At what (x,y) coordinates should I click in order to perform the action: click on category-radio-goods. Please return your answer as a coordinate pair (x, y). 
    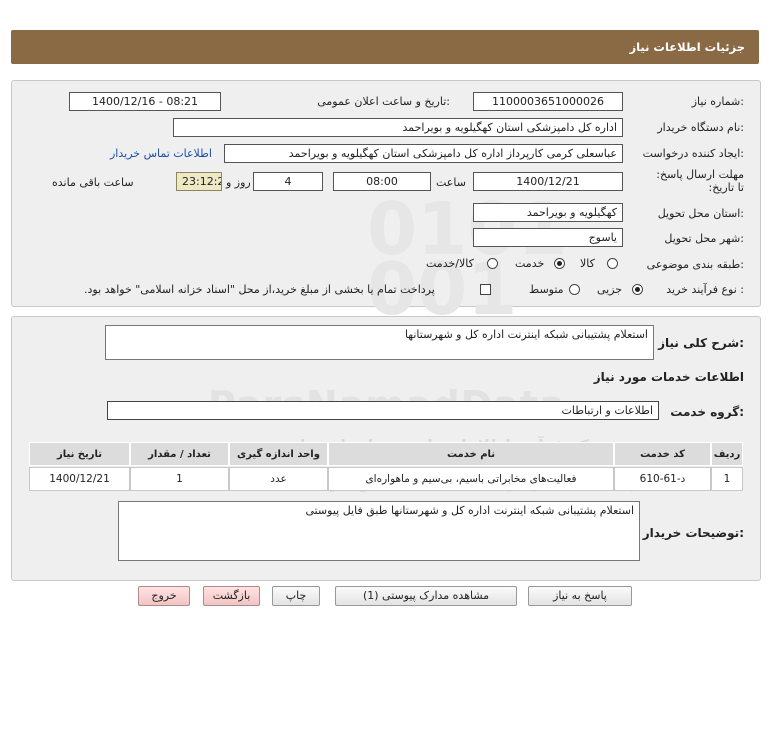
    Looking at the image, I should click on (612, 263).